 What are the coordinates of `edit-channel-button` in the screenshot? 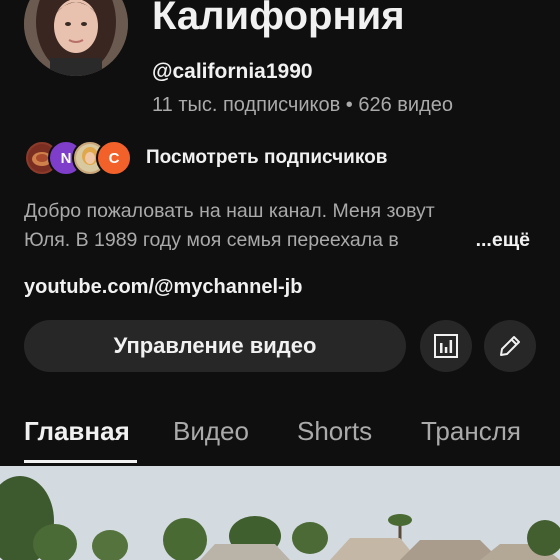 It's located at (510, 346).